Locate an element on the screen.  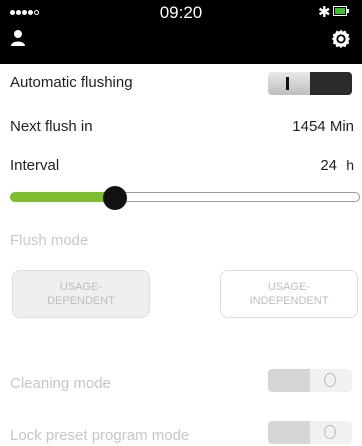
battery-icon is located at coordinates (341, 11).